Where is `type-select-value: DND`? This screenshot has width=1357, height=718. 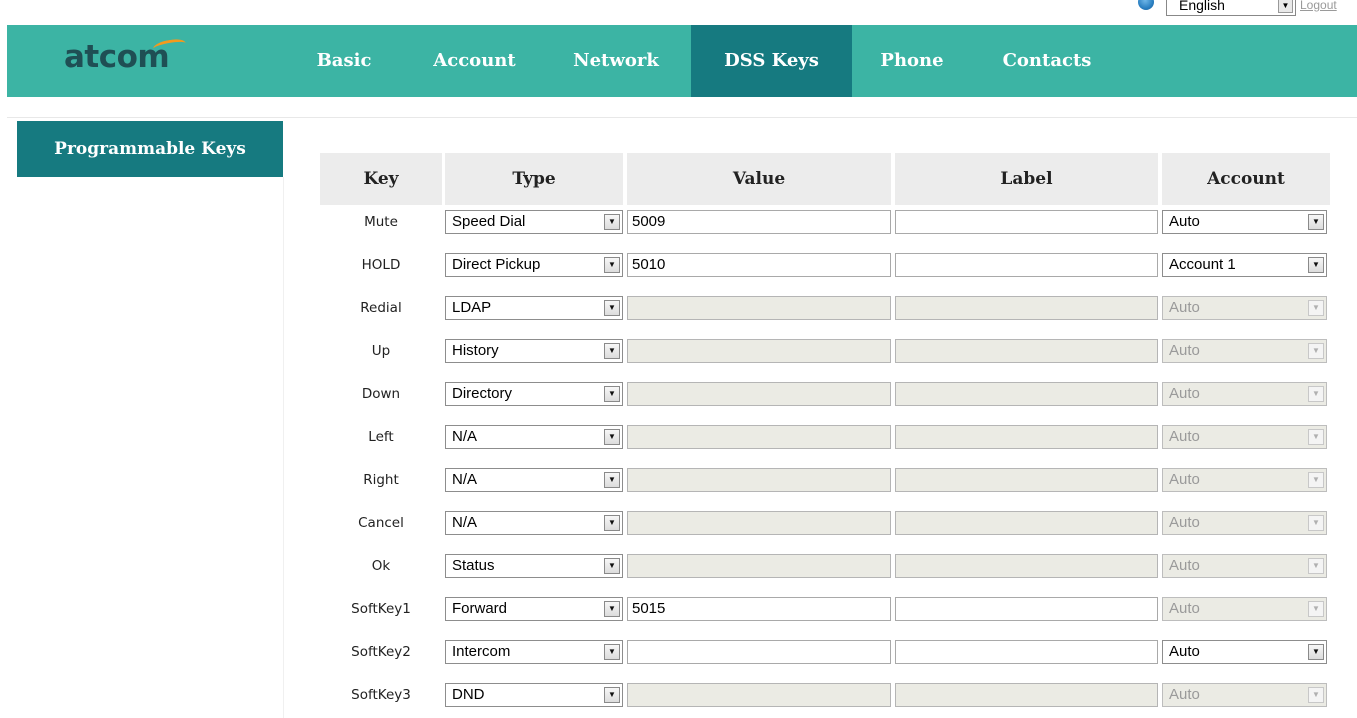 type-select-value: DND is located at coordinates (468, 694).